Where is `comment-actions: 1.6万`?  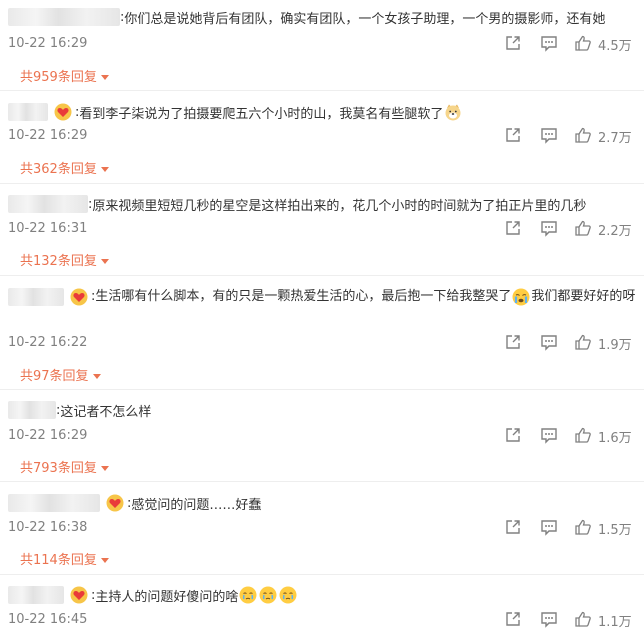
comment-actions: 1.6万 is located at coordinates (574, 436).